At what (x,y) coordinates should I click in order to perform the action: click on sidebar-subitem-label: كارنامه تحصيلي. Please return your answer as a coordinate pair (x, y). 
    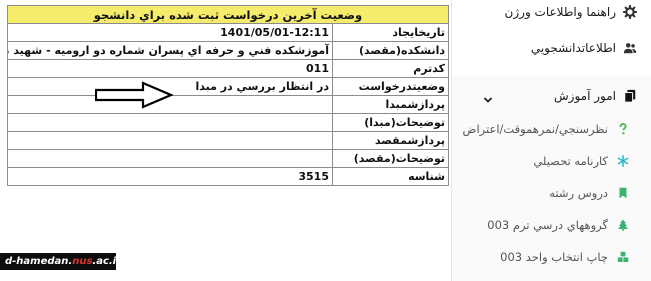
    Looking at the image, I should click on (570, 161).